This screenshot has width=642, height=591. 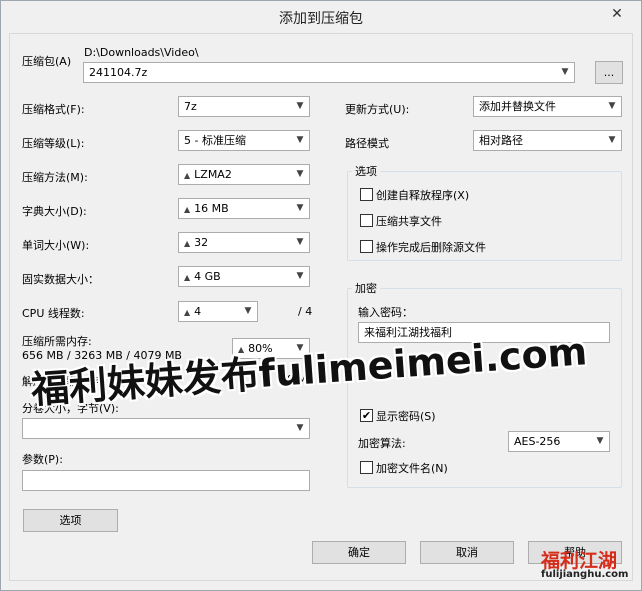 I want to click on word-value: 32, so click(x=201, y=242).